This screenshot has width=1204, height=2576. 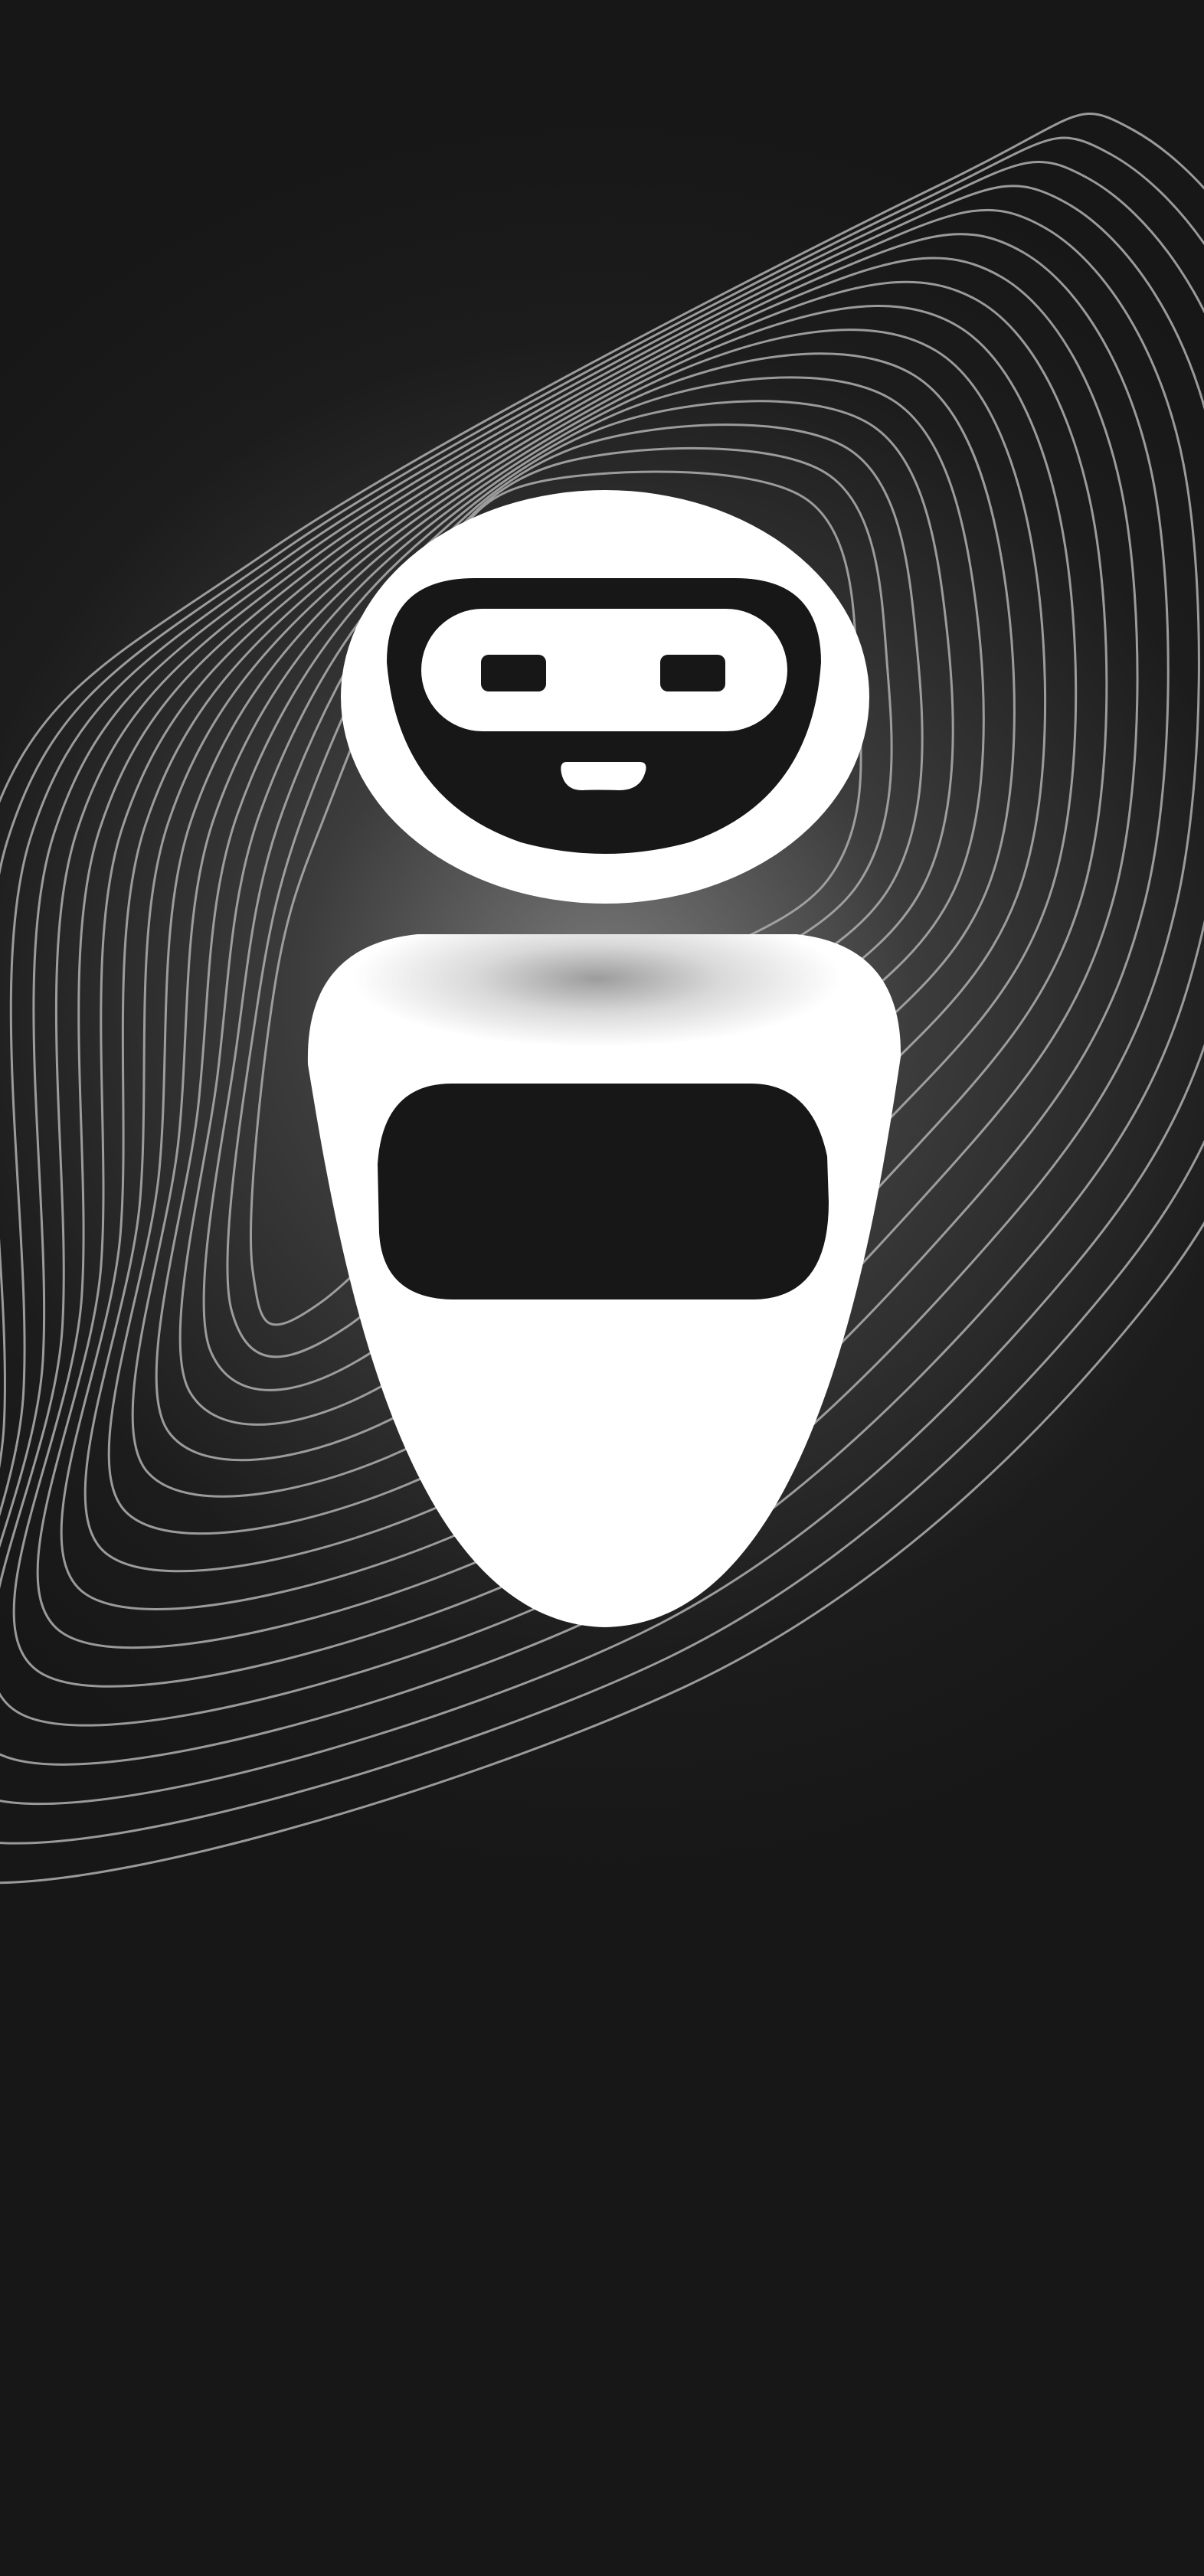 What do you see at coordinates (603, 1191) in the screenshot?
I see `robot-chest-screen-icon` at bounding box center [603, 1191].